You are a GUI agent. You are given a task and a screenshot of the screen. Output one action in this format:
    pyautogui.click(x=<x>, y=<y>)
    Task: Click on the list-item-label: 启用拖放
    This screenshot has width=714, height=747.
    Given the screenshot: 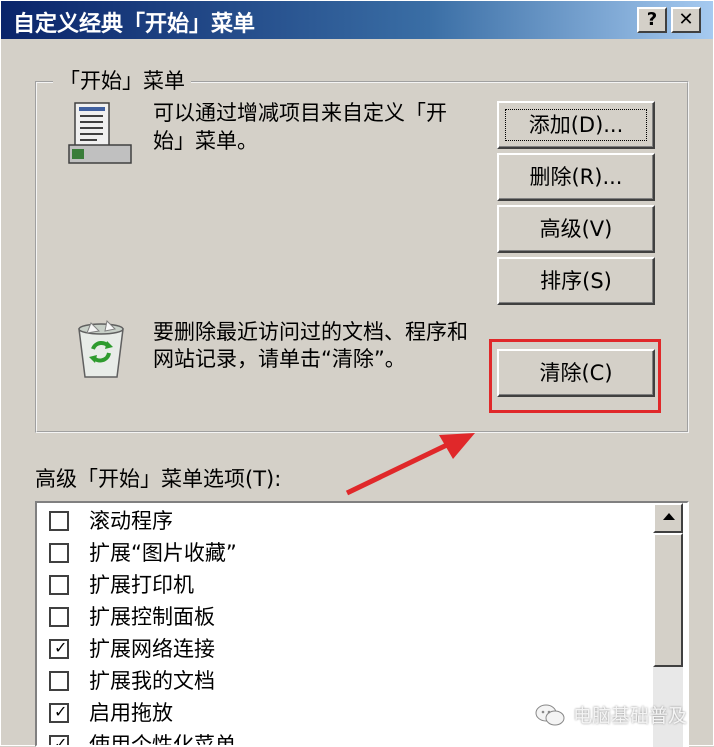 What is the action you would take?
    pyautogui.click(x=131, y=713)
    